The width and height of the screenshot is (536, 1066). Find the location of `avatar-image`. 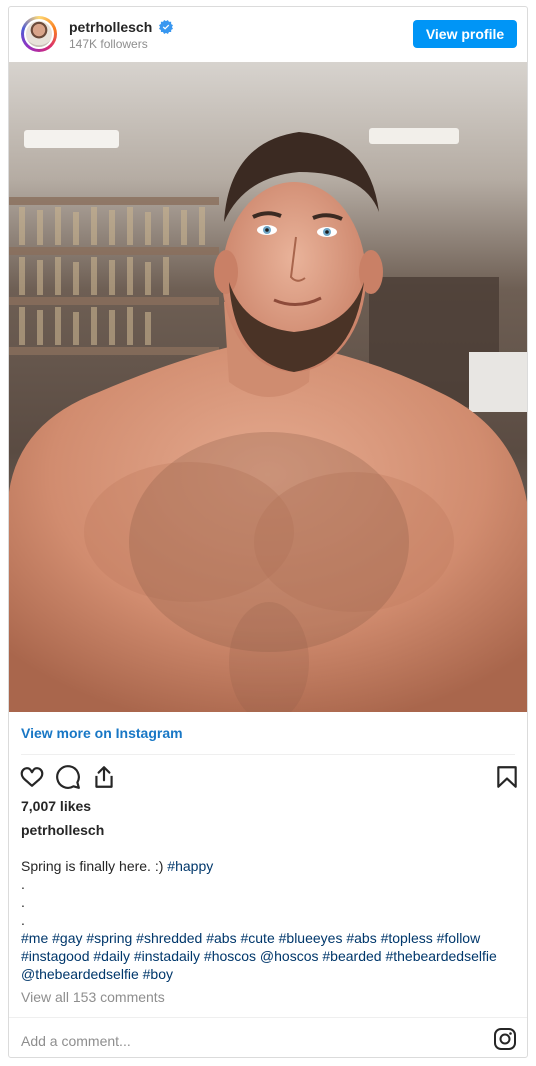

avatar-image is located at coordinates (39, 34).